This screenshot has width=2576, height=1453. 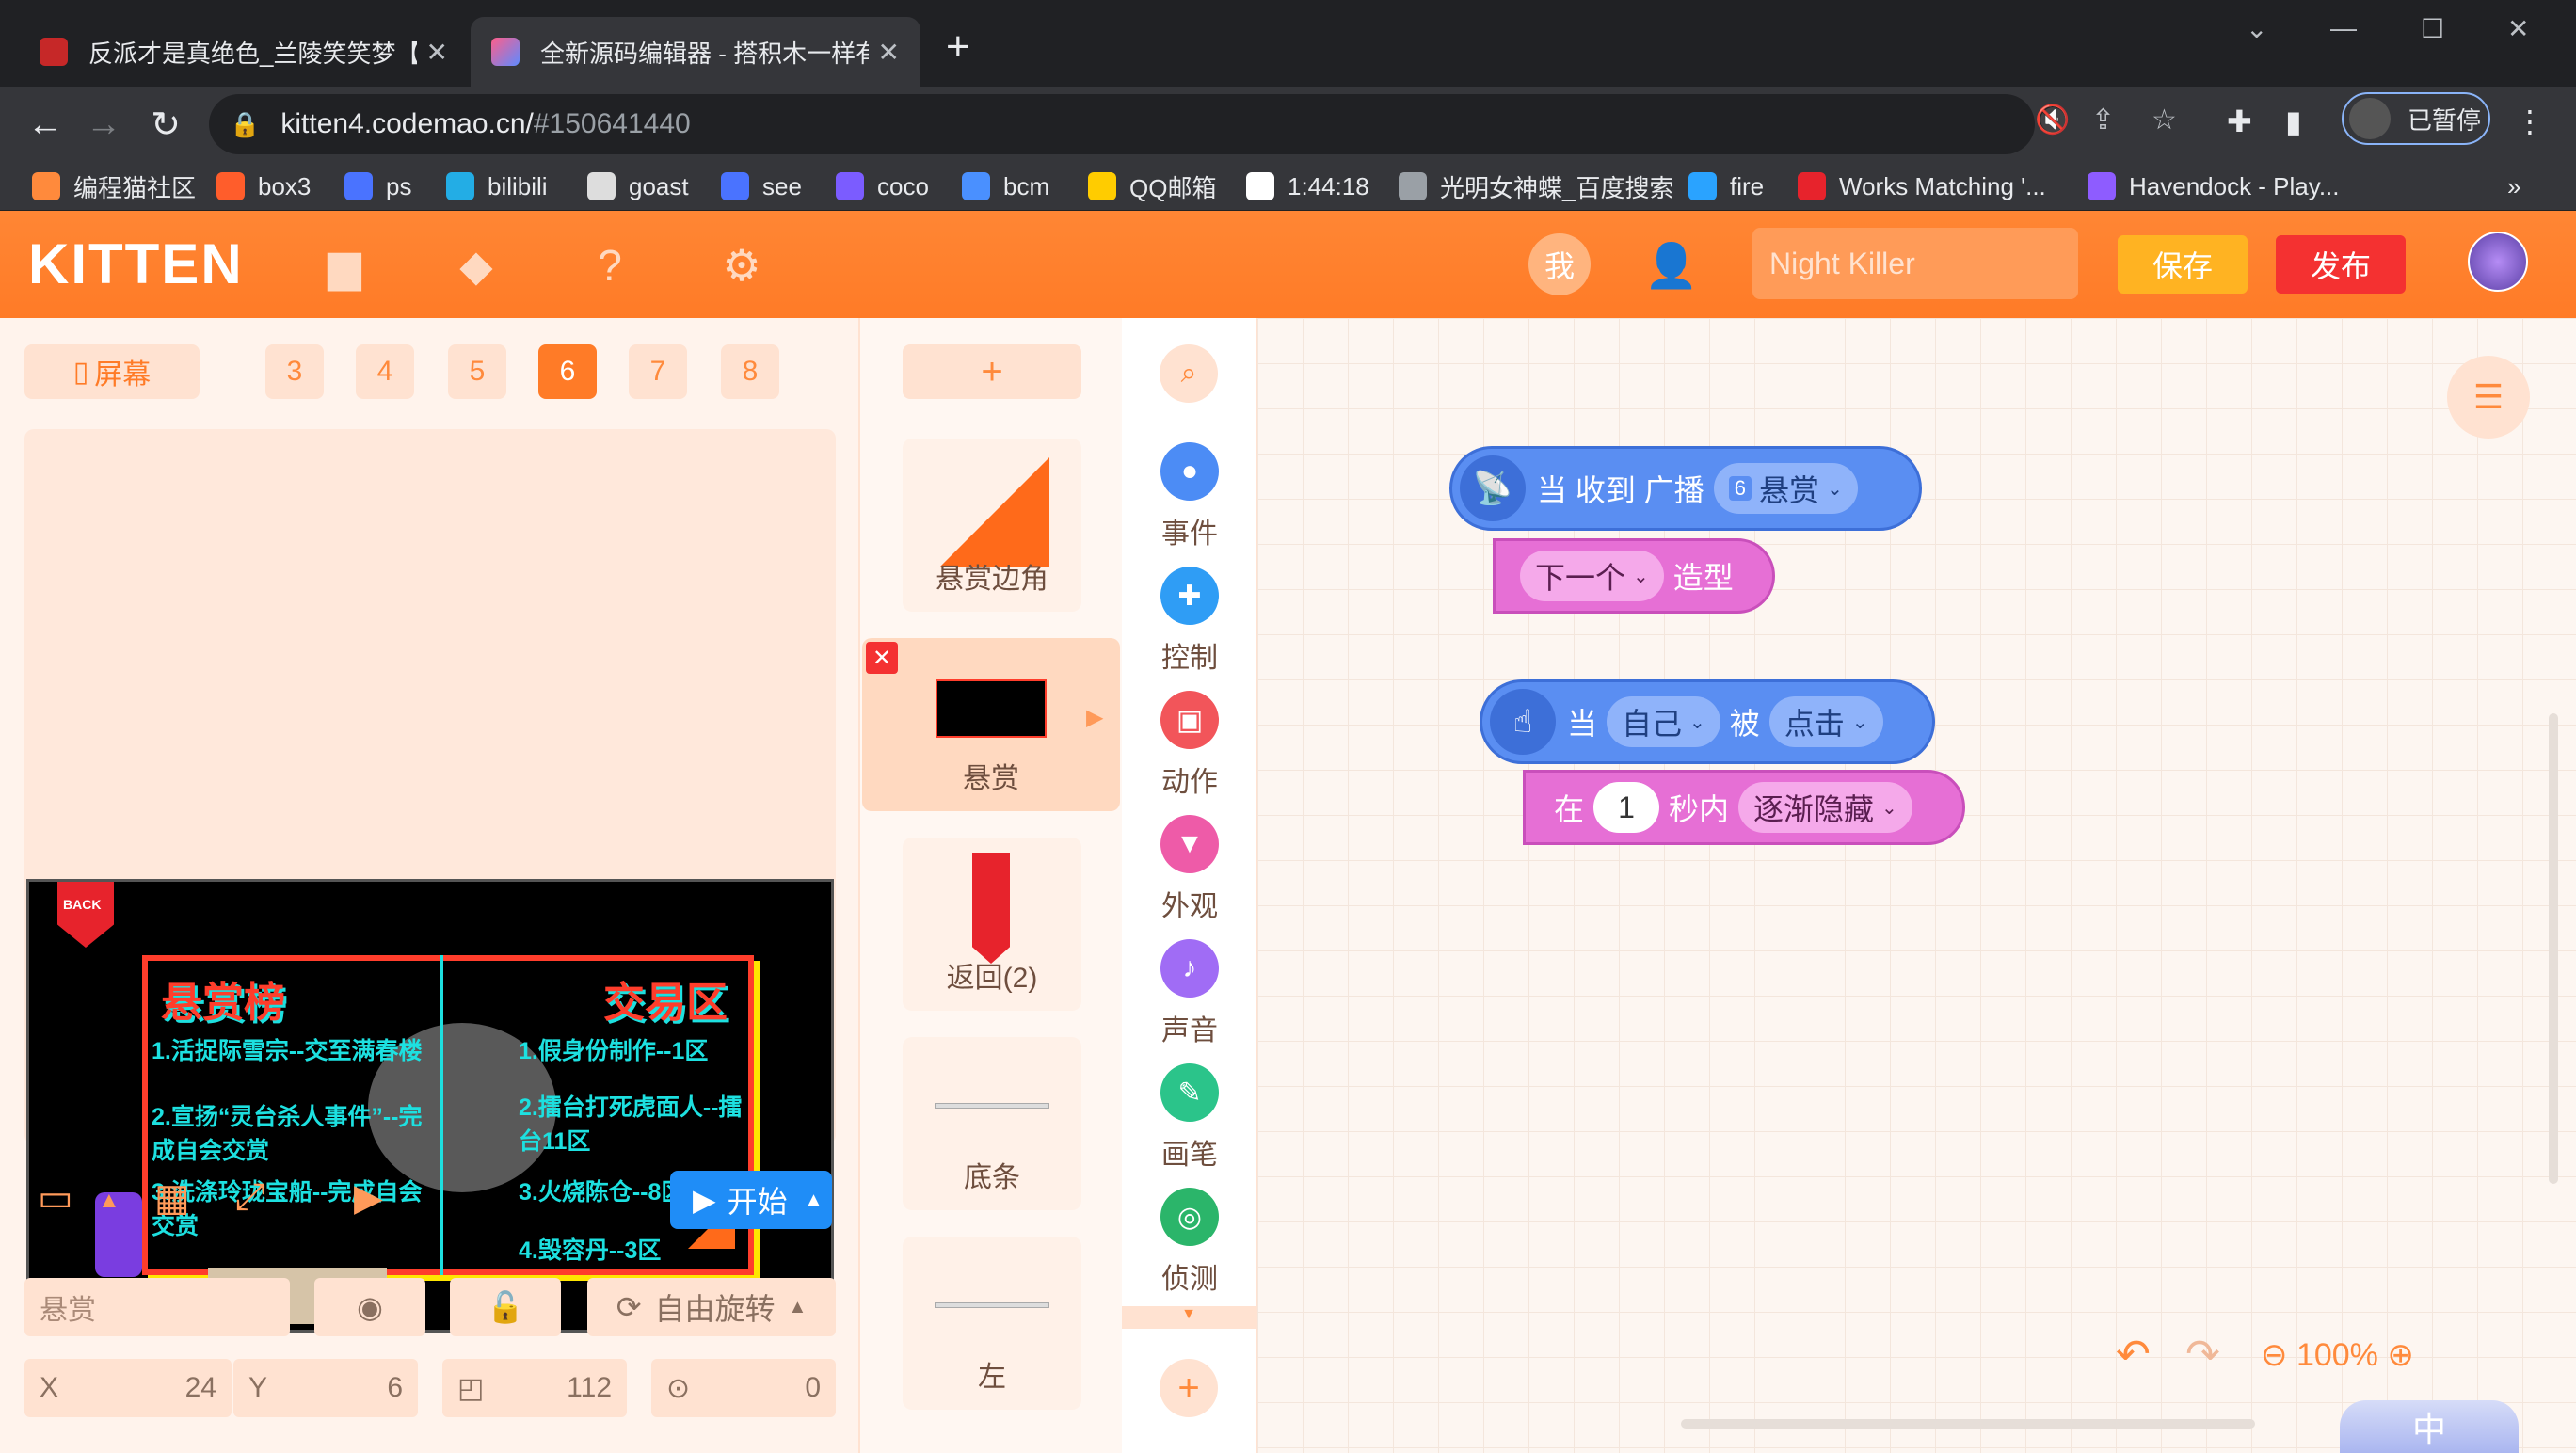 I want to click on profile-button: 已暂停, so click(x=2416, y=119).